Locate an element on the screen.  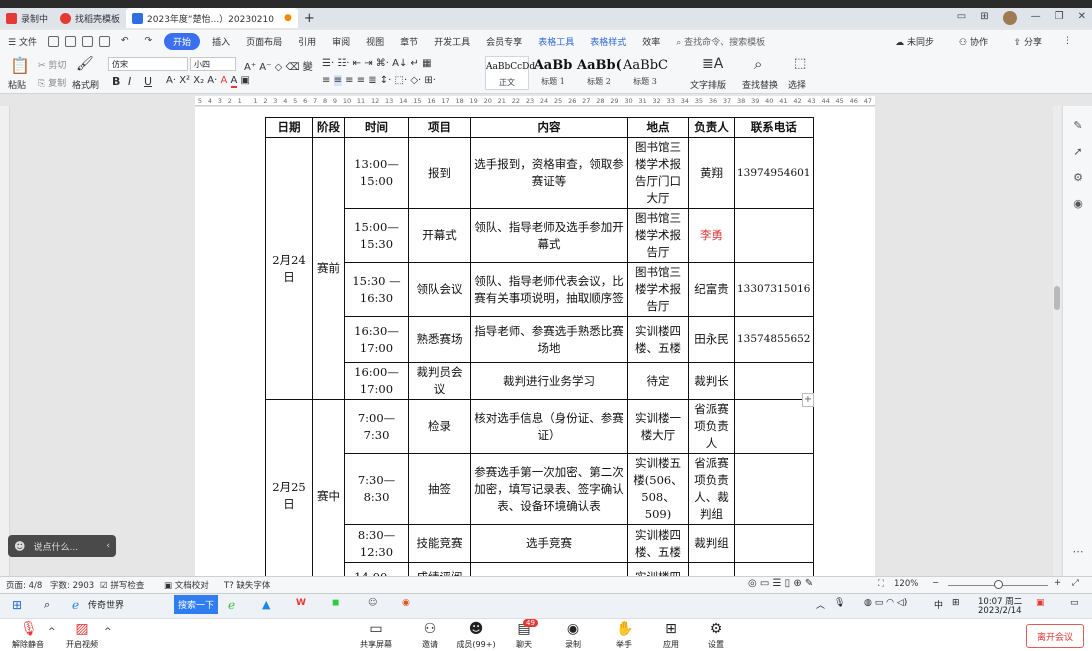
doc-proofread: ▣ 文档校对 is located at coordinates (186, 585).